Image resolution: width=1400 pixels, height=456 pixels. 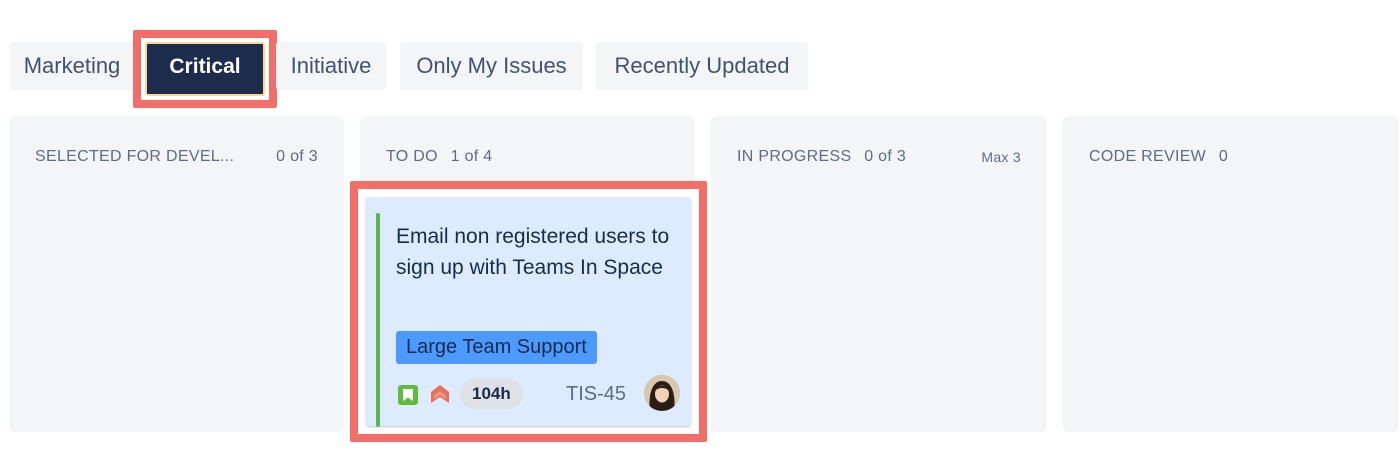 What do you see at coordinates (662, 393) in the screenshot?
I see `assignee-avatar` at bounding box center [662, 393].